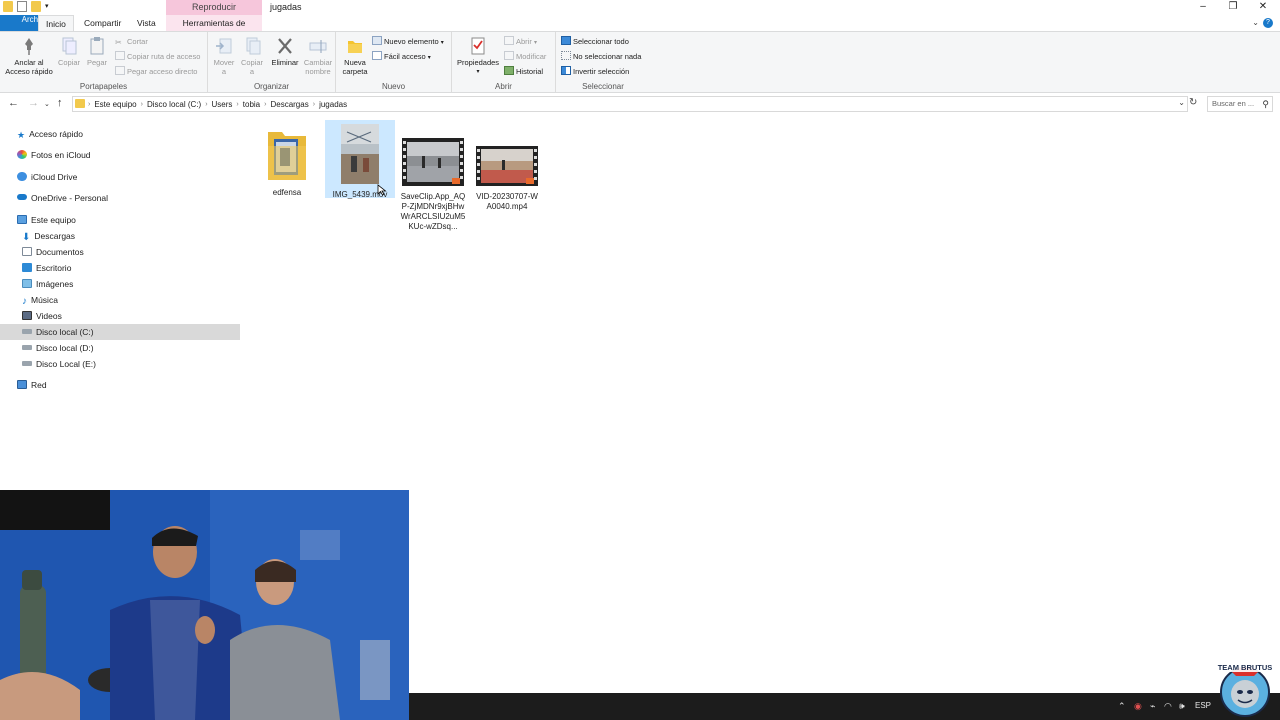 The width and height of the screenshot is (1280, 720). I want to click on nav-label: Descargas, so click(55, 236).